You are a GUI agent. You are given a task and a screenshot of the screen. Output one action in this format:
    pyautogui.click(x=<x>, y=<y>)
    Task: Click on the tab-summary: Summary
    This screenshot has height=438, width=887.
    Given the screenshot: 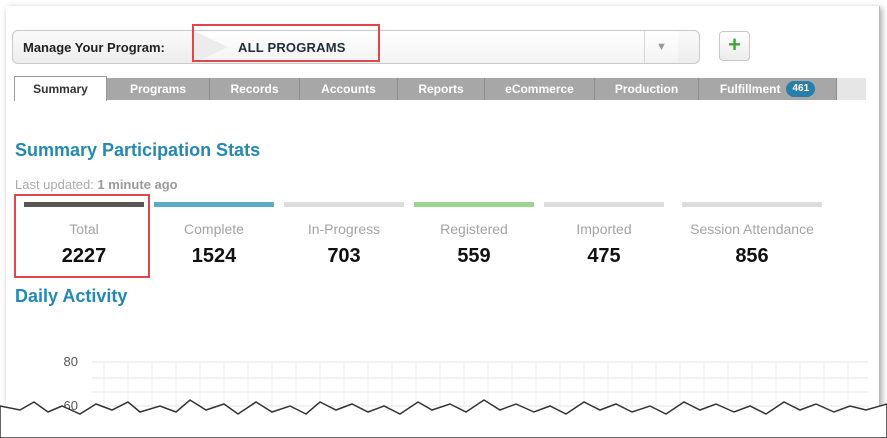 What is the action you would take?
    pyautogui.click(x=60, y=88)
    